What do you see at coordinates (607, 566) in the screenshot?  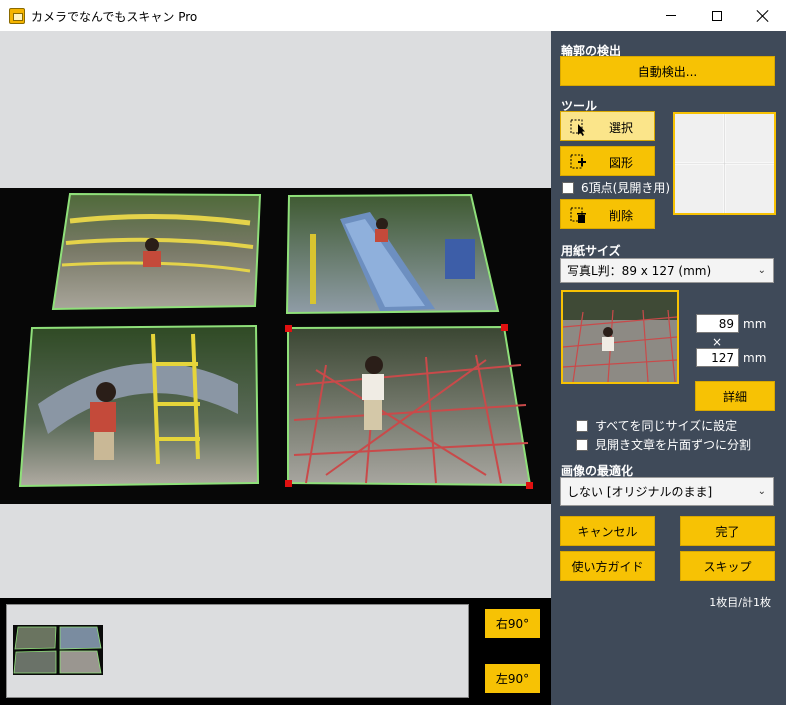 I see `usage-guide-button: 使い方ガイド` at bounding box center [607, 566].